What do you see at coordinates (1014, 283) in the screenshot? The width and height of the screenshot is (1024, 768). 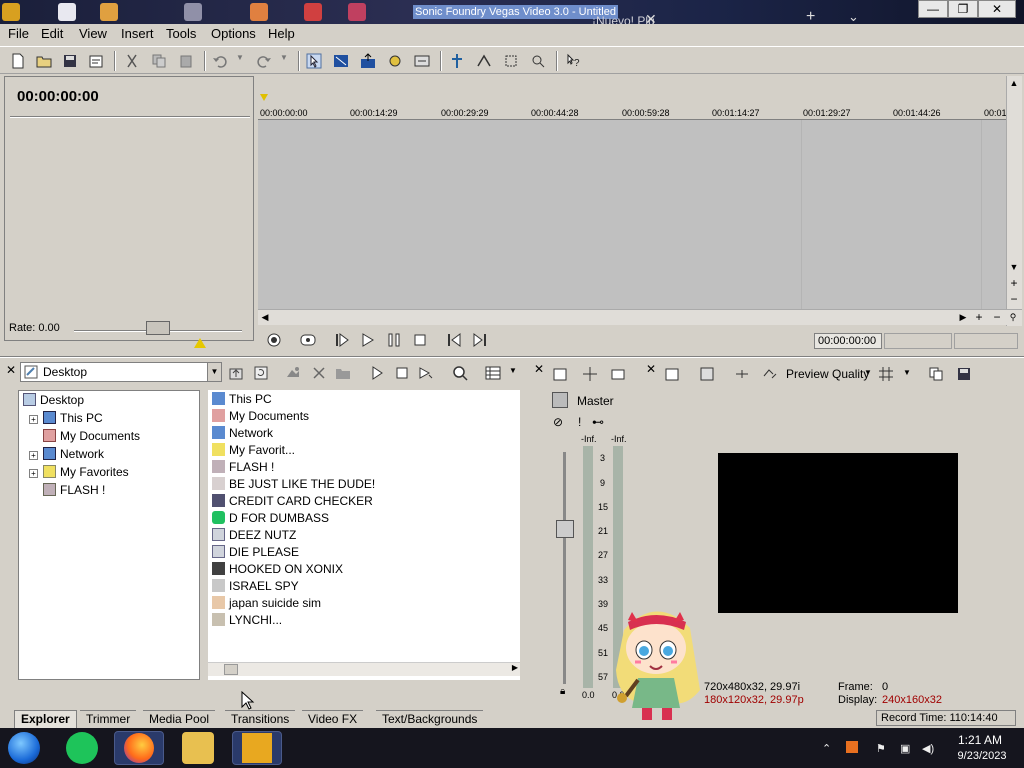 I see `zoom-in-icon: +` at bounding box center [1014, 283].